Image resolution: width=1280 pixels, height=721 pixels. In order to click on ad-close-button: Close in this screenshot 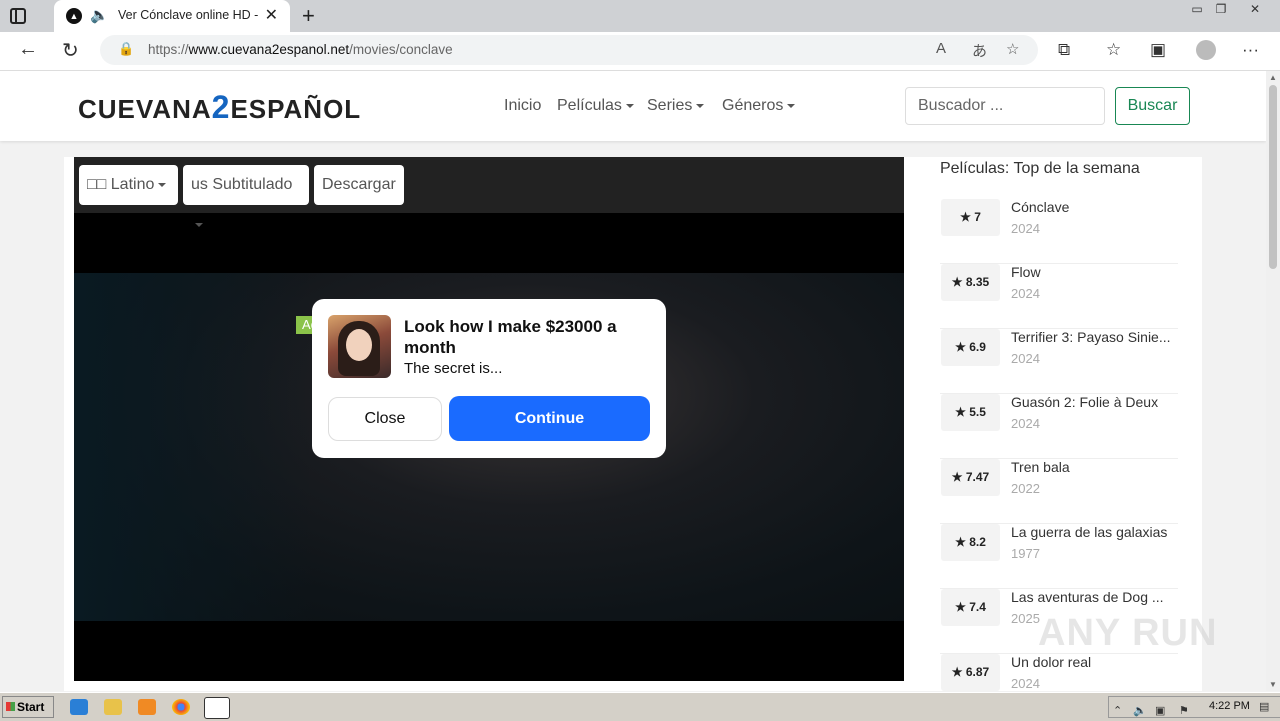, I will do `click(385, 419)`.